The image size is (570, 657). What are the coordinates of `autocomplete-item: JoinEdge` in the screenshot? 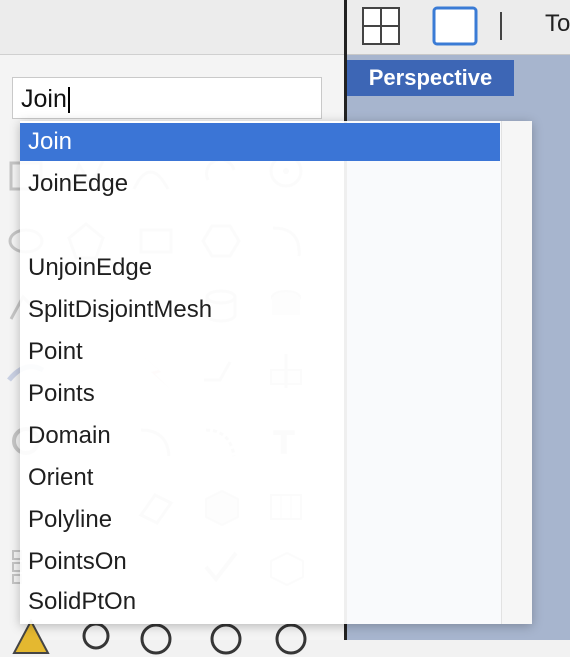 It's located at (260, 184).